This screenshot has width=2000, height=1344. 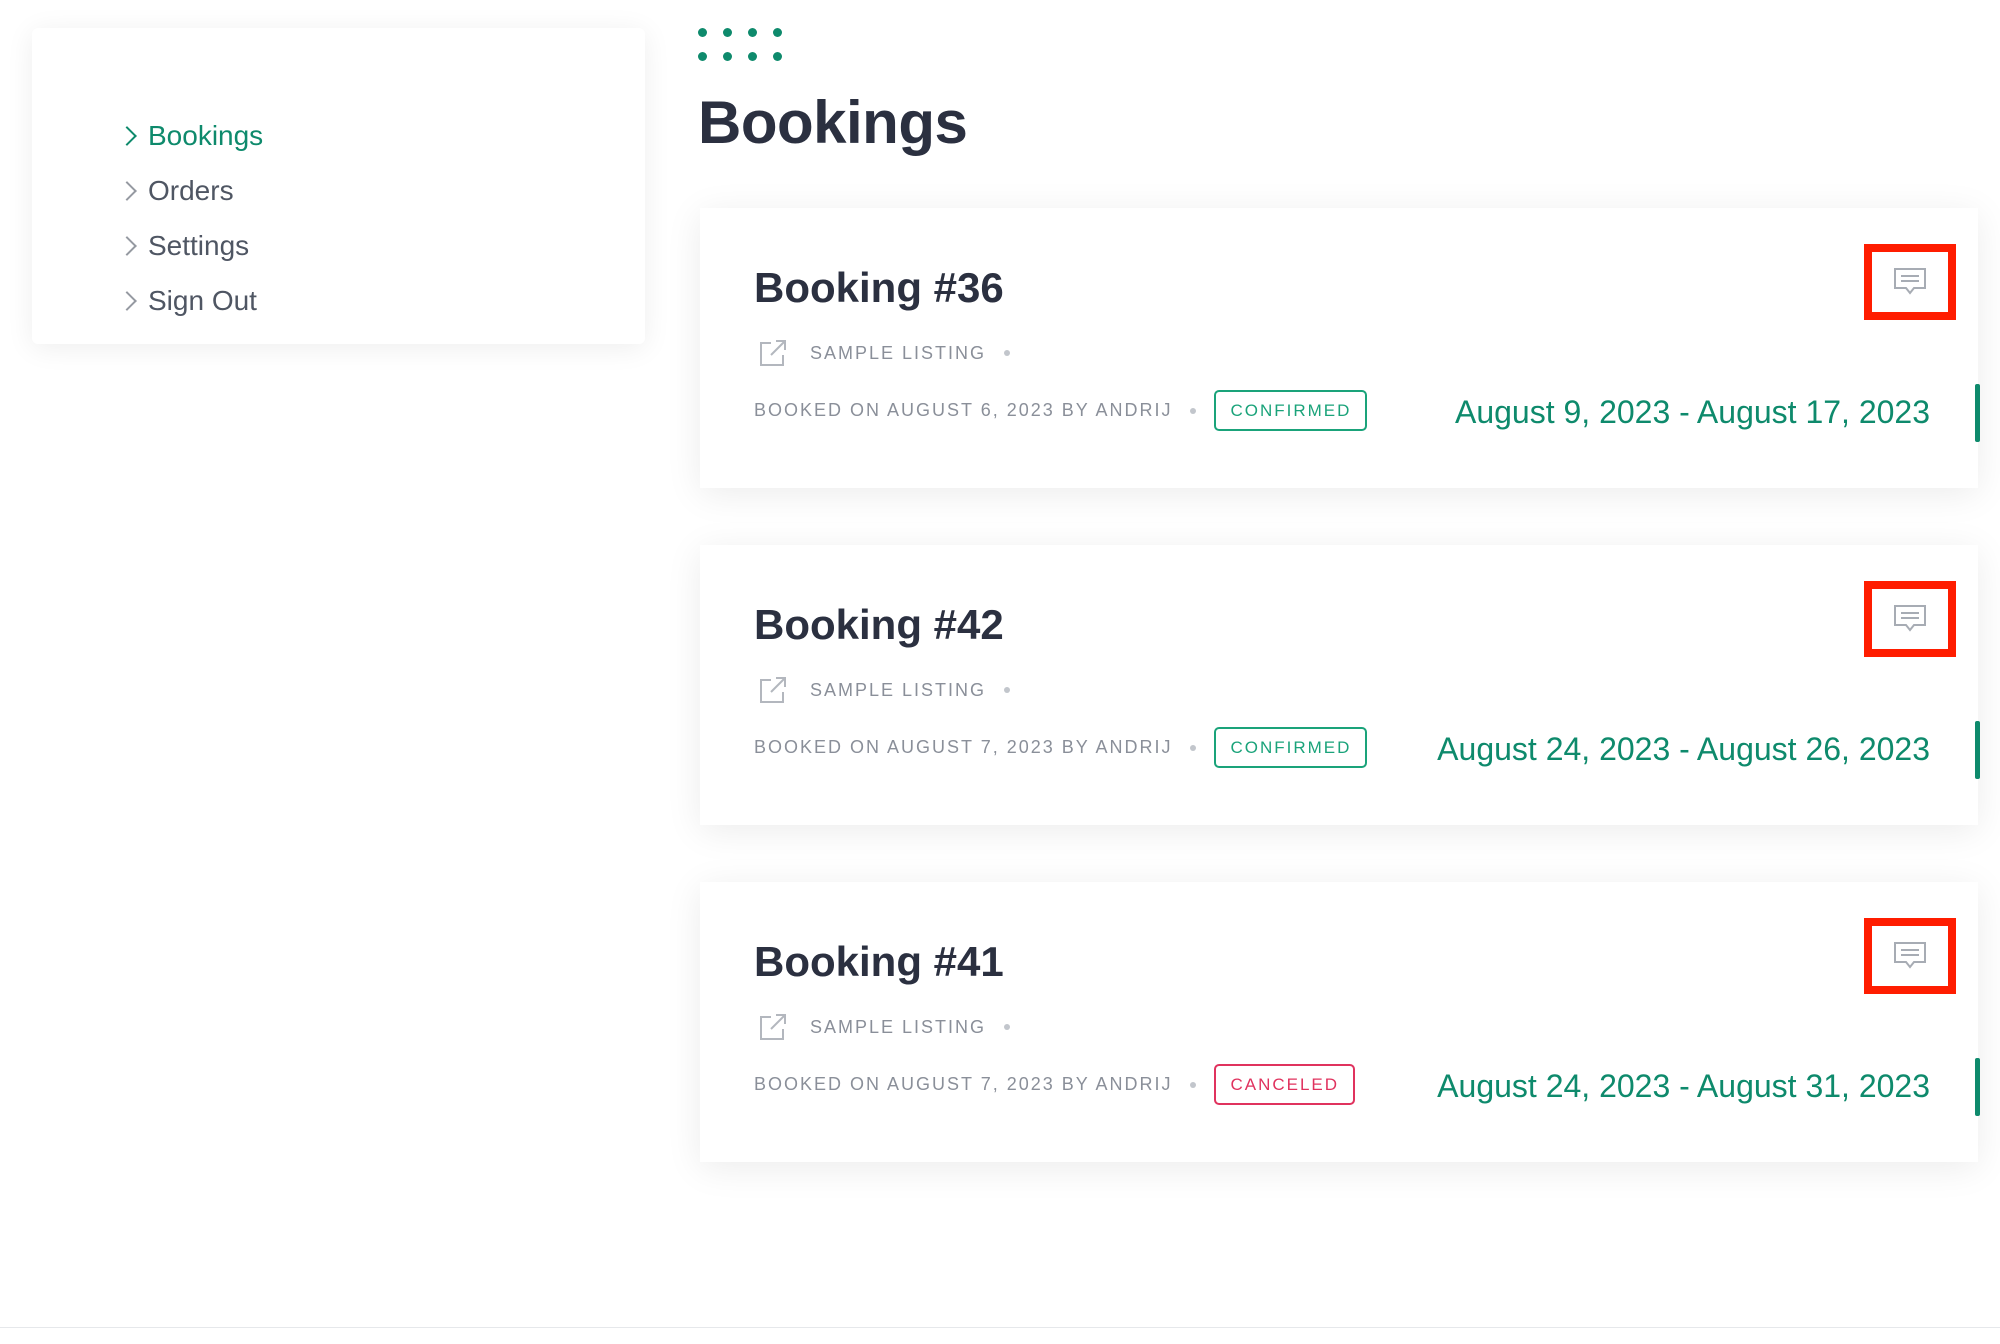 I want to click on sidebar-item-settings: Settings, so click(x=190, y=245).